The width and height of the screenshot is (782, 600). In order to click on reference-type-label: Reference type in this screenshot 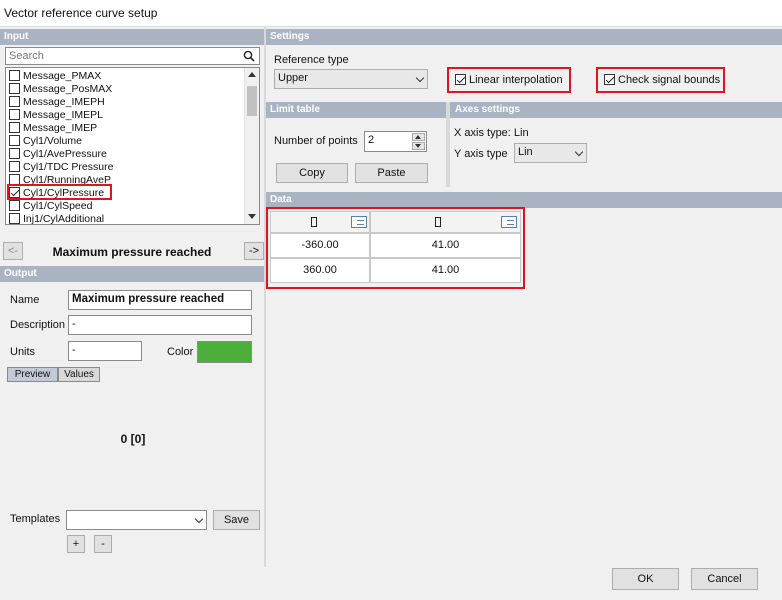, I will do `click(311, 60)`.